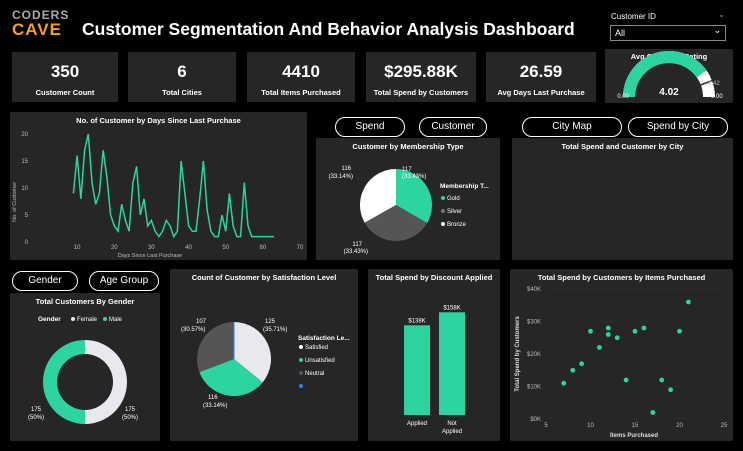  What do you see at coordinates (270, 322) in the screenshot?
I see `sat-label-b: 125` at bounding box center [270, 322].